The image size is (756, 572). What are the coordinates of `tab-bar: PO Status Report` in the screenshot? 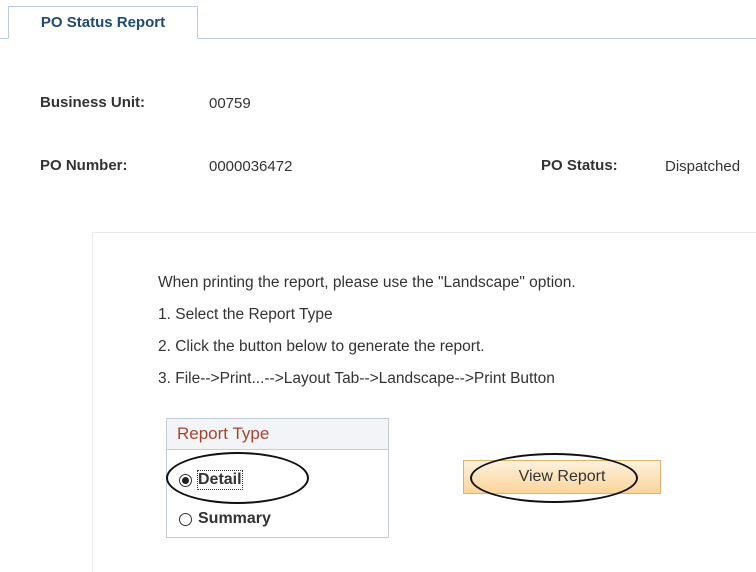 It's located at (378, 20).